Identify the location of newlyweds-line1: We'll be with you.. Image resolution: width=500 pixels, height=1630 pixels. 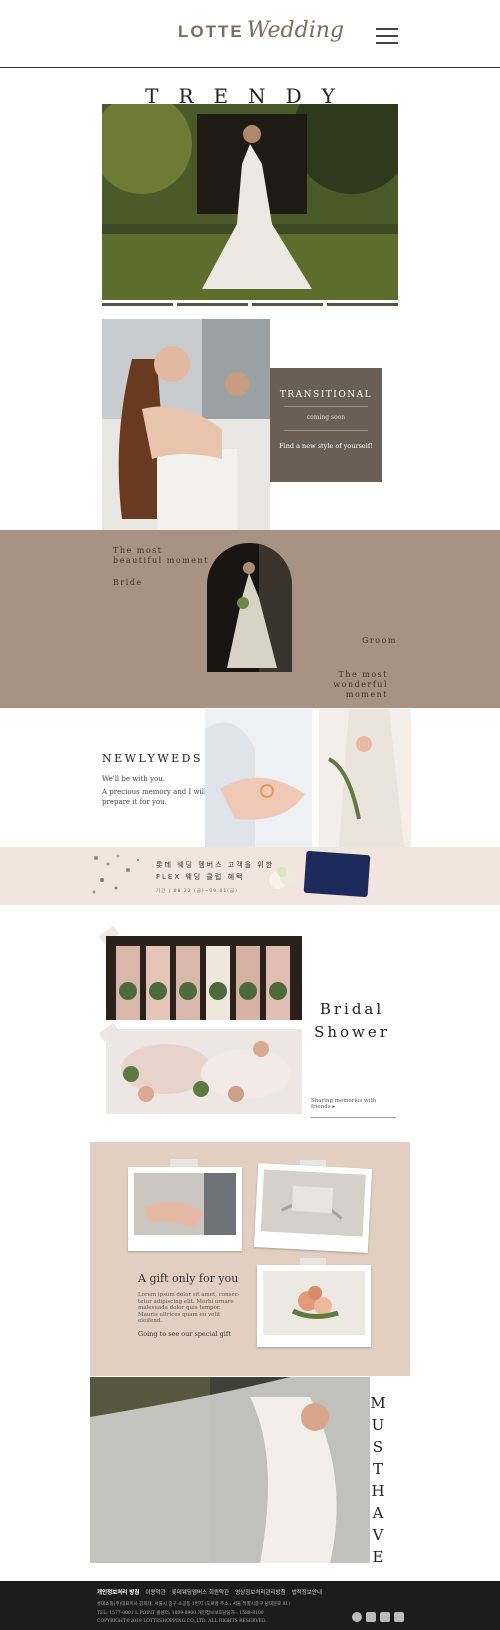
(133, 779).